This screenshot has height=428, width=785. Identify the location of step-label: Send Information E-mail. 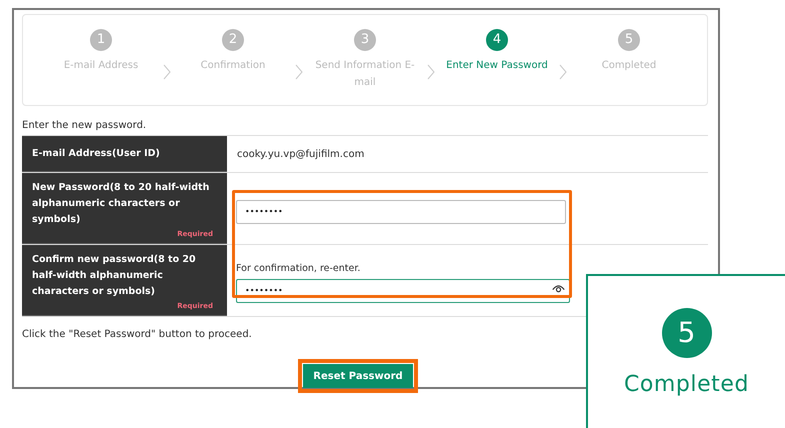
(365, 74).